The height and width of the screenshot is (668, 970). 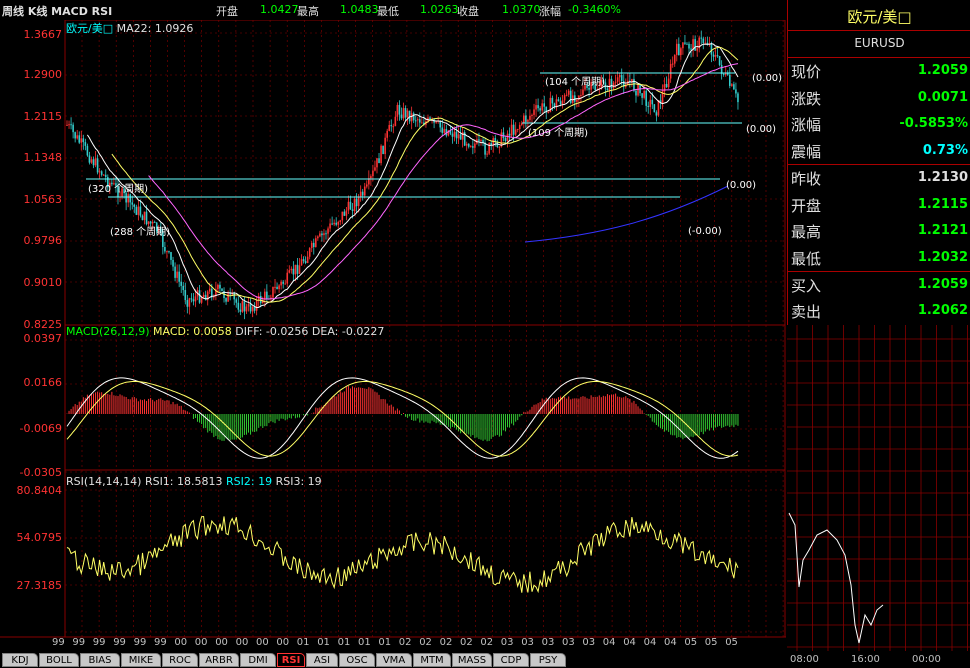 What do you see at coordinates (180, 660) in the screenshot?
I see `tab-roc: ROC` at bounding box center [180, 660].